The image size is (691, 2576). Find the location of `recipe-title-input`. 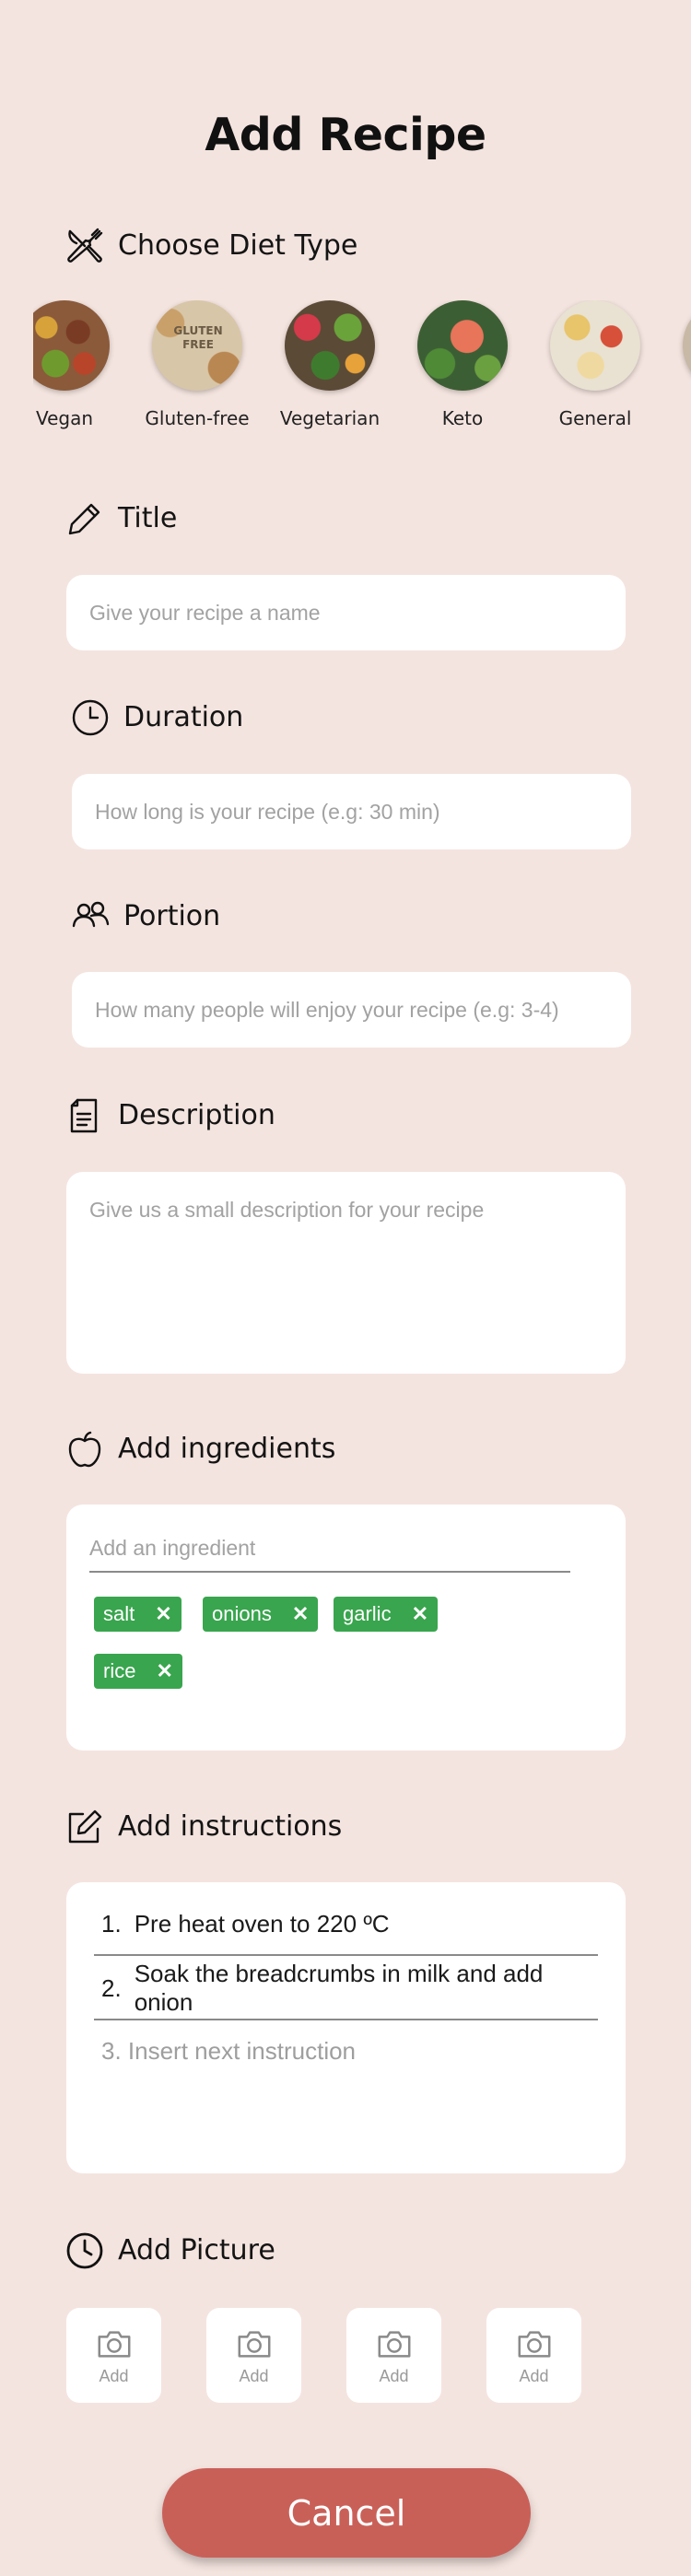

recipe-title-input is located at coordinates (346, 612).